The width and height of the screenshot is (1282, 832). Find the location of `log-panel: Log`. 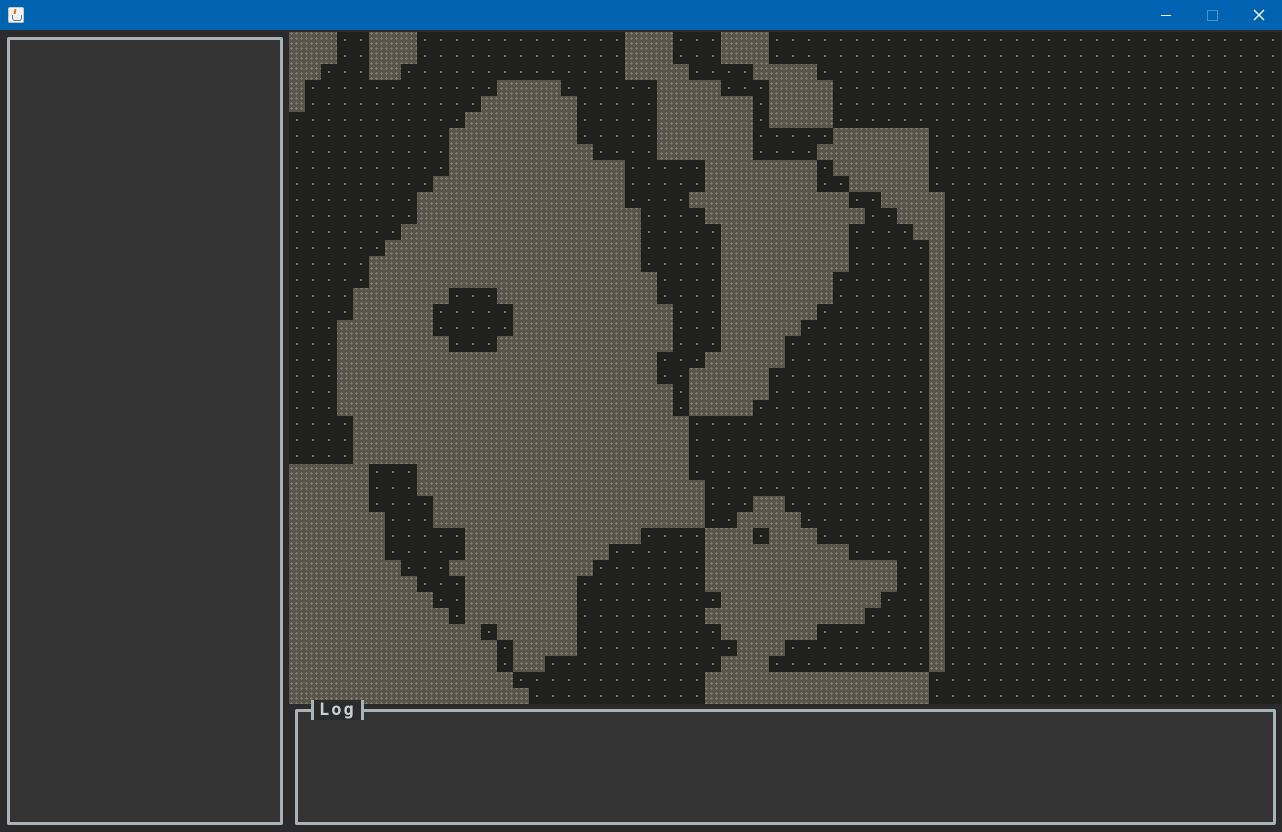

log-panel: Log is located at coordinates (785, 762).